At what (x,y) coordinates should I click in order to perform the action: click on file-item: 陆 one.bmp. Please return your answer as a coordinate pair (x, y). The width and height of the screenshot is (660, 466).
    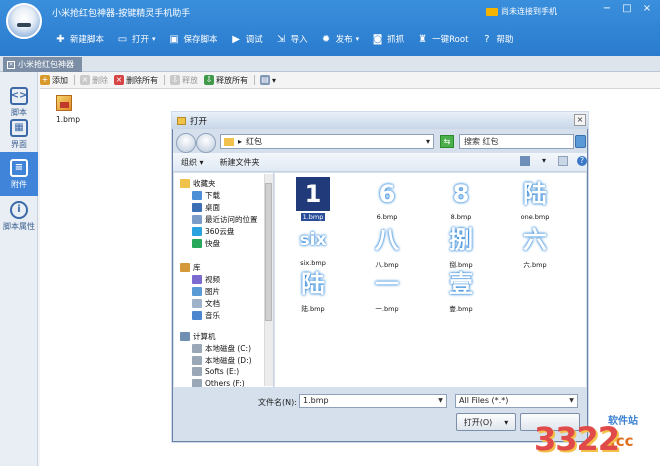
    Looking at the image, I should click on (535, 199).